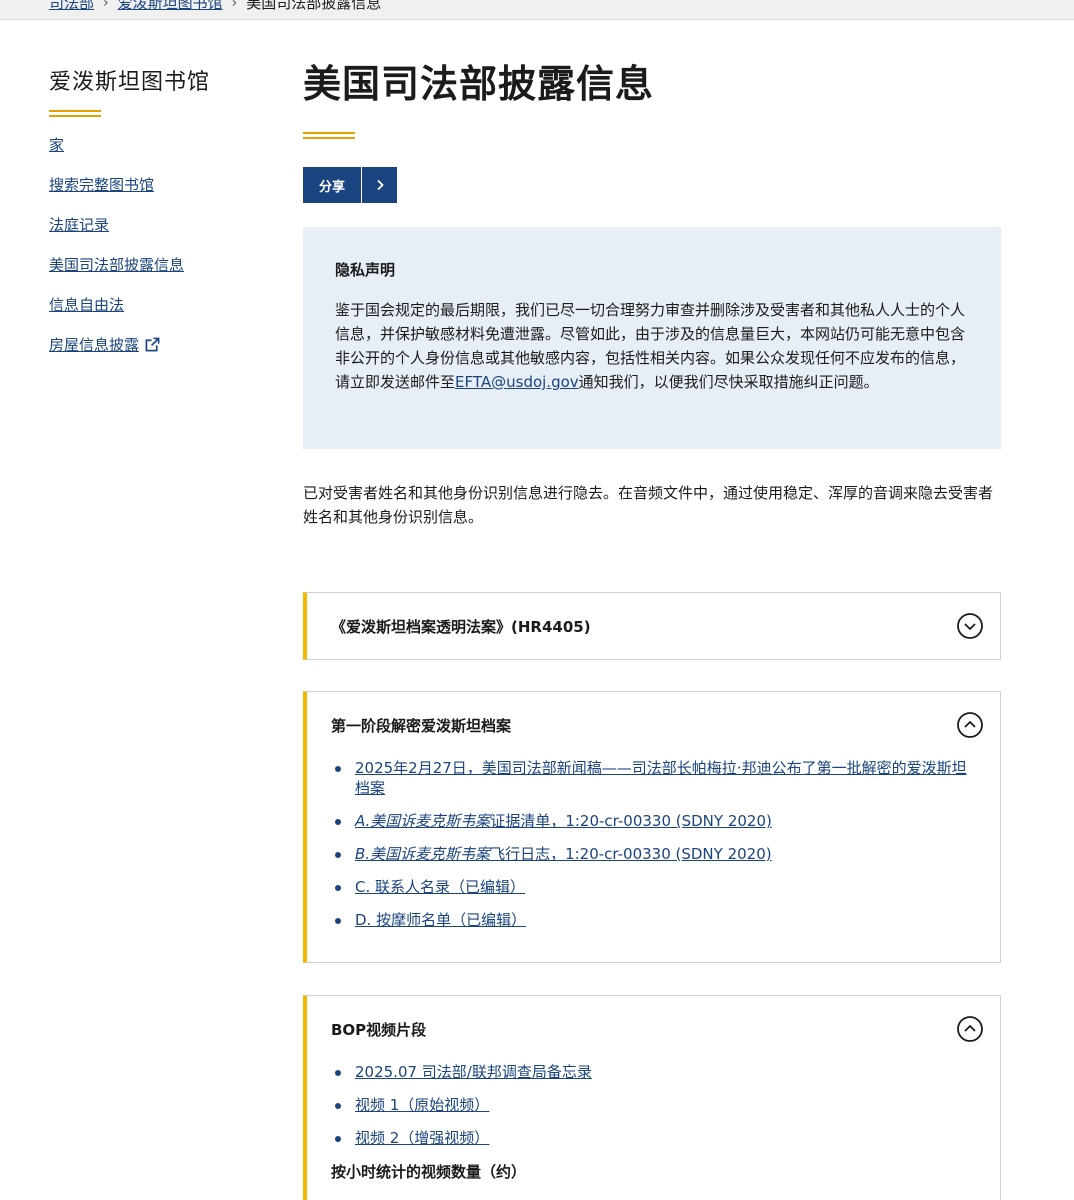  Describe the element at coordinates (159, 145) in the screenshot. I see `sidebar-item-home: 家` at that location.